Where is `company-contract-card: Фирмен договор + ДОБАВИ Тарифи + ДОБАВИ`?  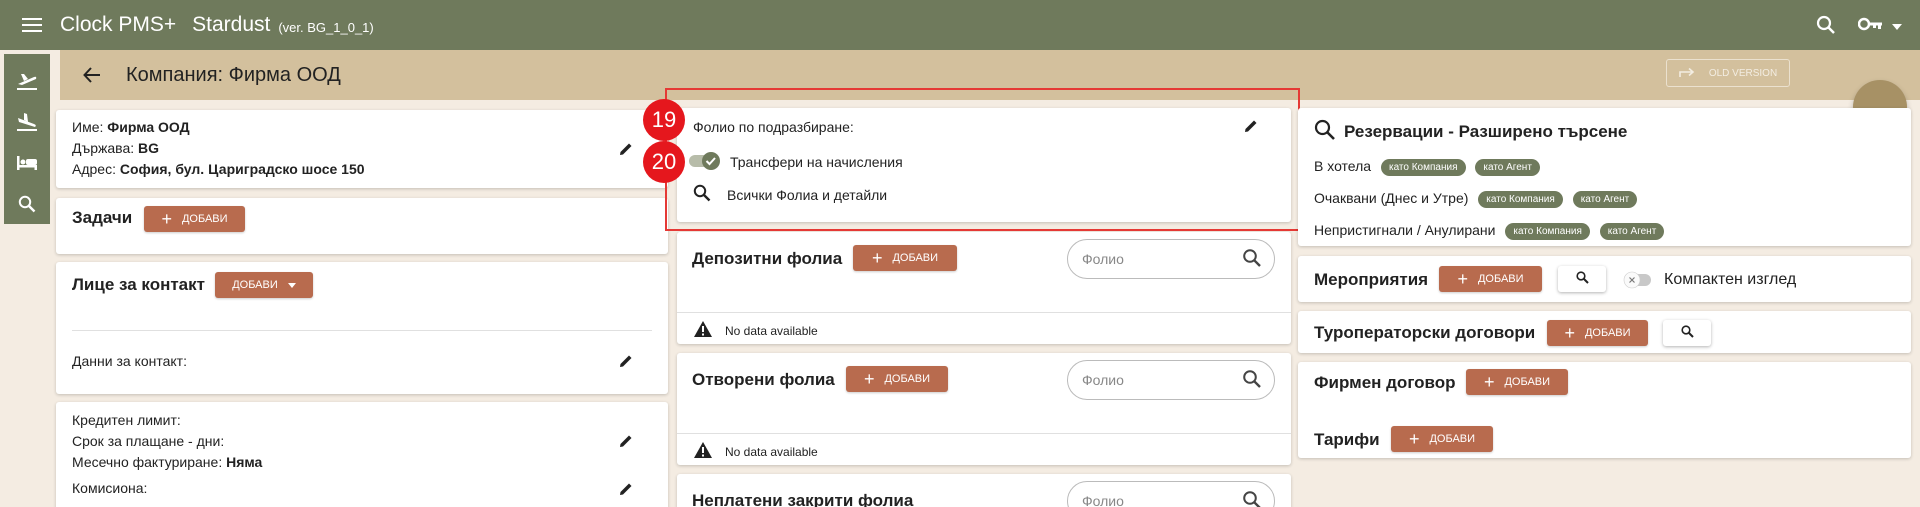
company-contract-card: Фирмен договор + ДОБАВИ Тарифи + ДОБАВИ is located at coordinates (1604, 410).